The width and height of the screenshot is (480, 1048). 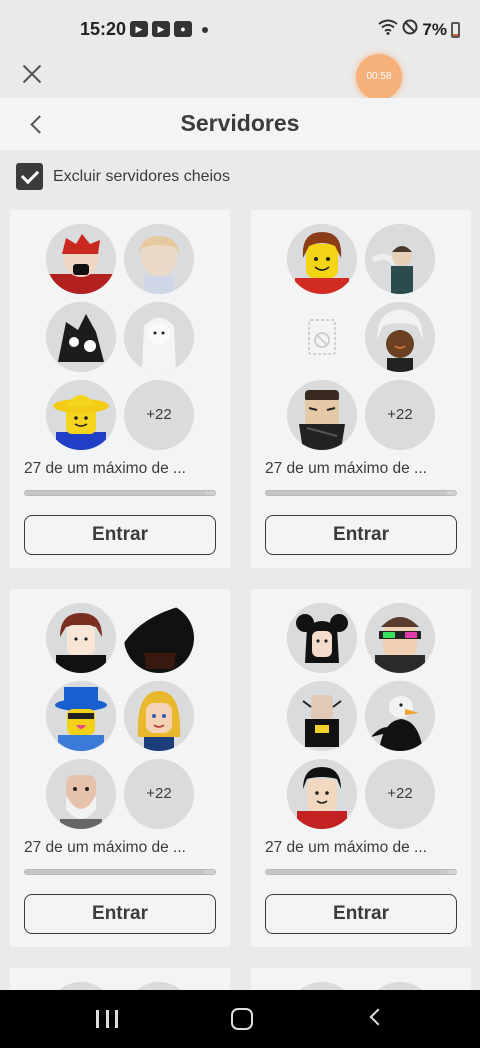 I want to click on back-nav-icon, so click(x=378, y=1017).